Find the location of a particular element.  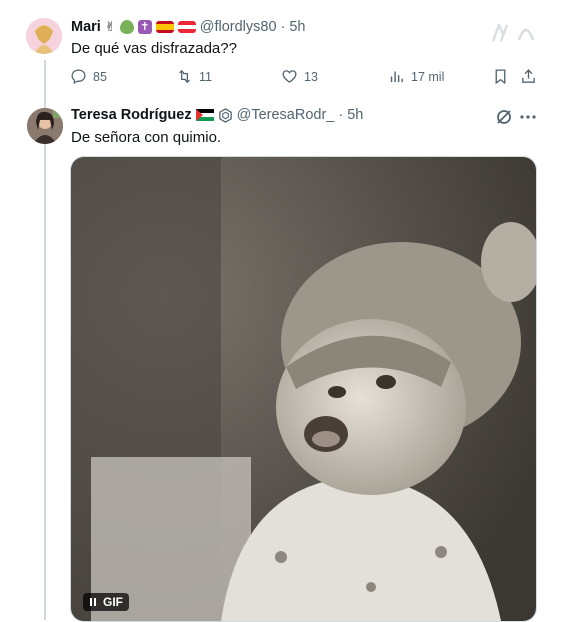

views-button: 17 mil is located at coordinates (416, 76).